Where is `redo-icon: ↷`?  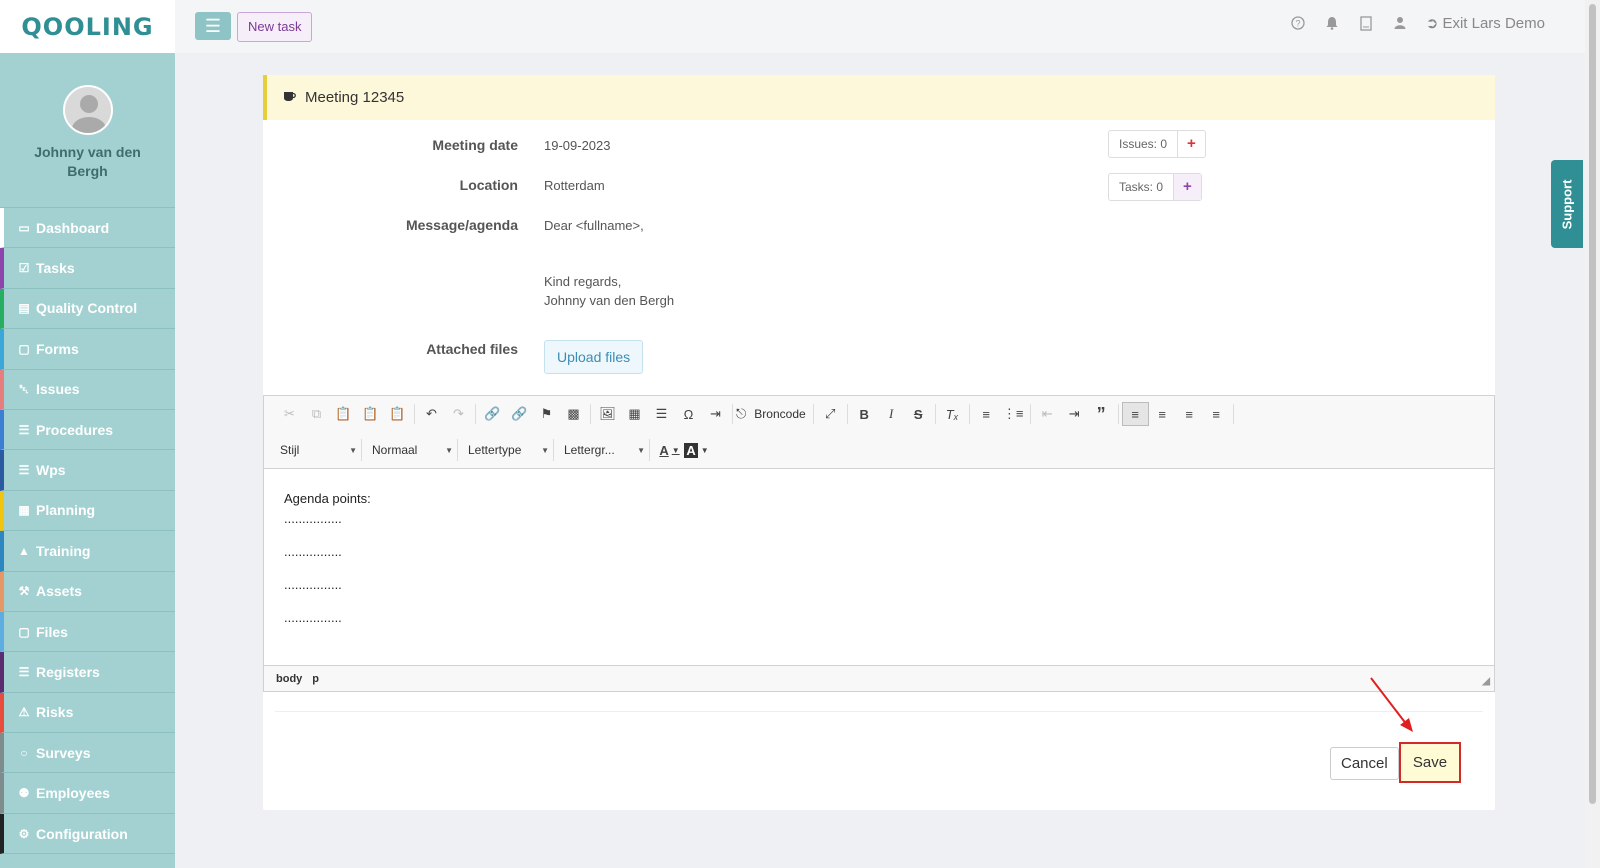
redo-icon: ↷ is located at coordinates (458, 414).